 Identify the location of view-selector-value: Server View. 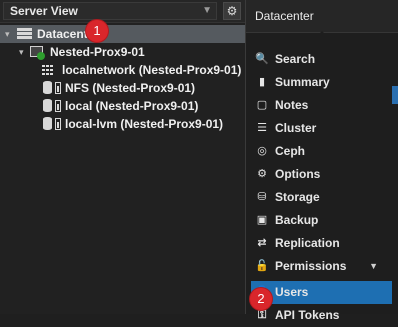
(44, 11).